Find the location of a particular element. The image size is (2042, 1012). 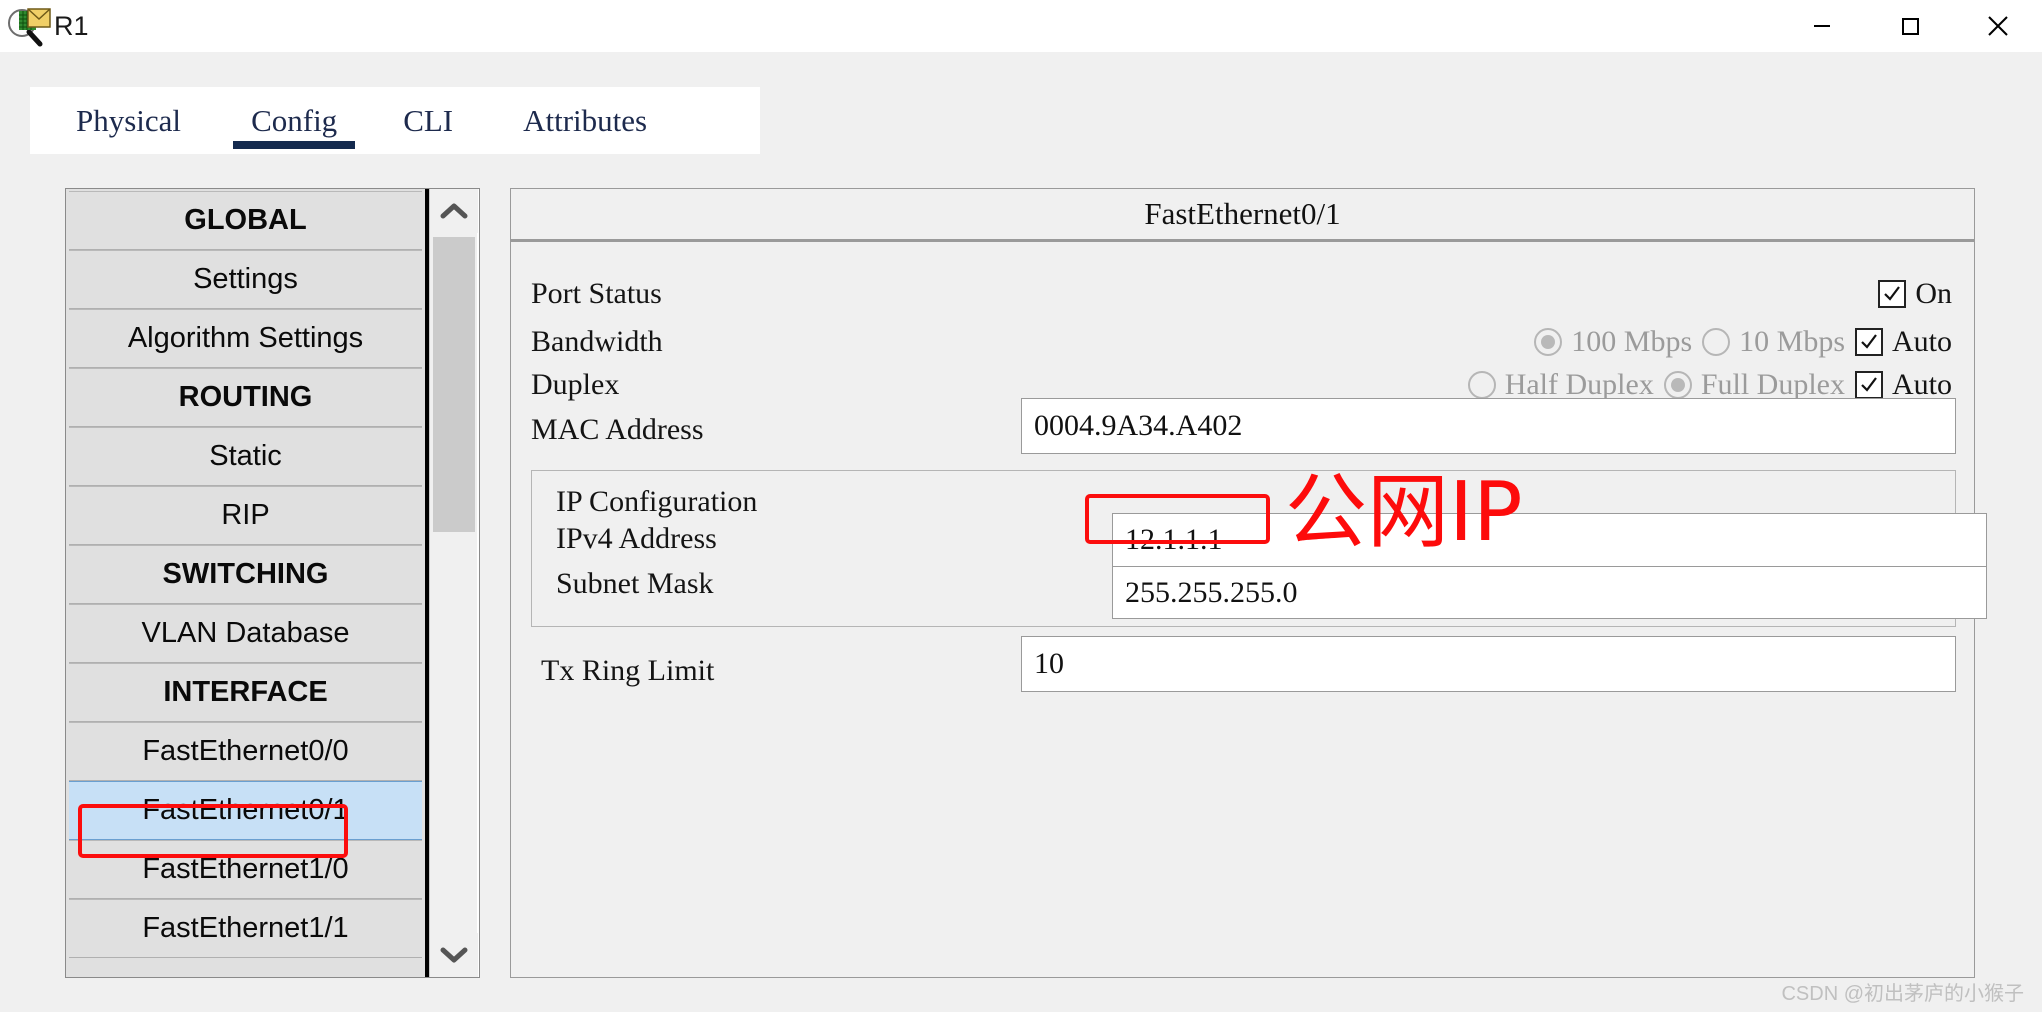

duplex-full-label: Full Duplex is located at coordinates (1772, 384).